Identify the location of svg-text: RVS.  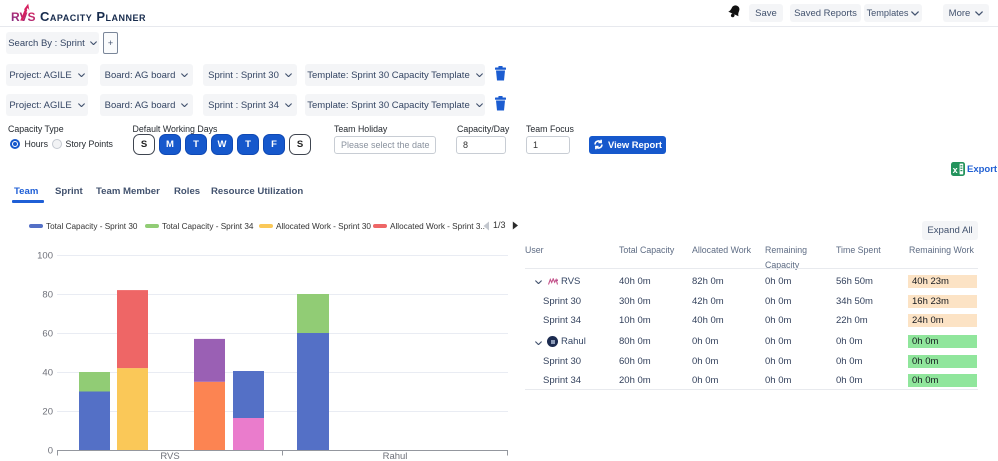
(169, 456).